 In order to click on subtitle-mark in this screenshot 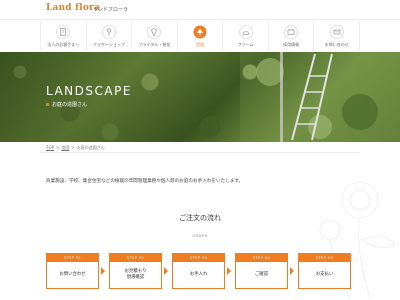, I will do `click(47, 104)`.